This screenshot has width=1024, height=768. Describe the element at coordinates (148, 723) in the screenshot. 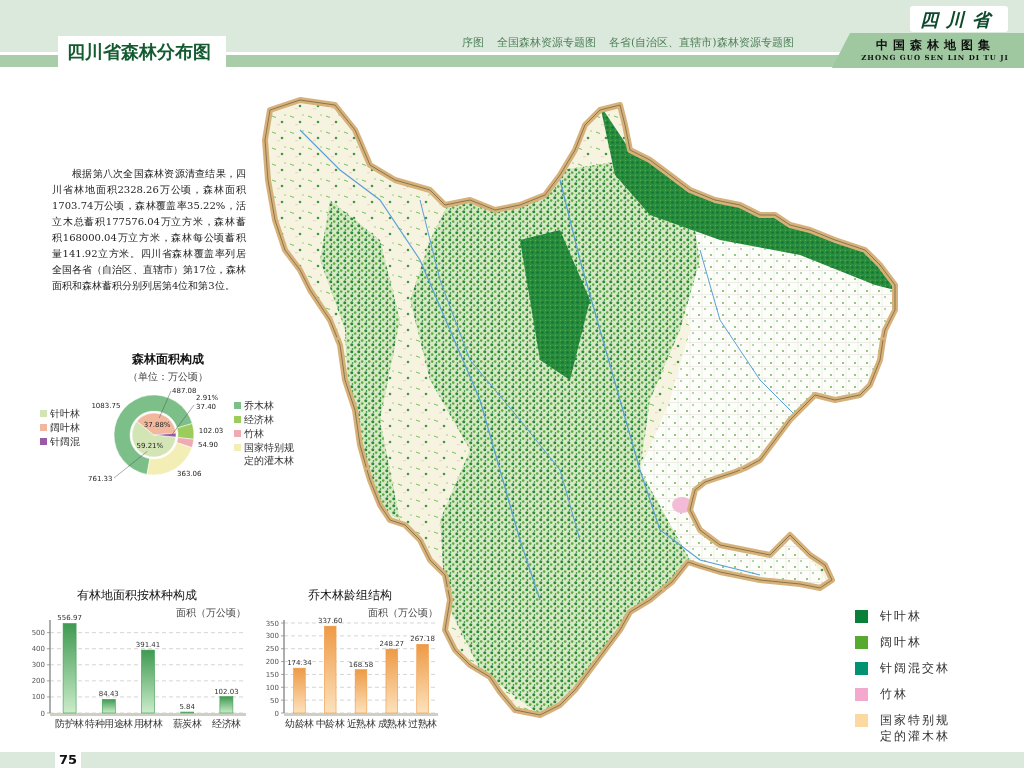

I see `category-label: 用材林` at that location.